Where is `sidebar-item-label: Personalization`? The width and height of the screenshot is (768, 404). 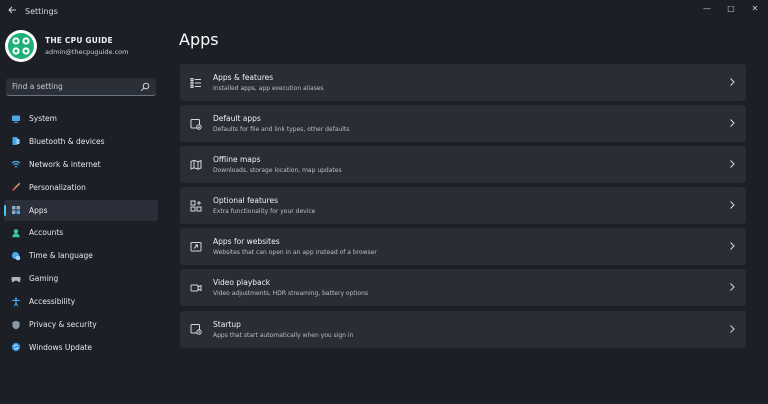
sidebar-item-label: Personalization is located at coordinates (57, 187).